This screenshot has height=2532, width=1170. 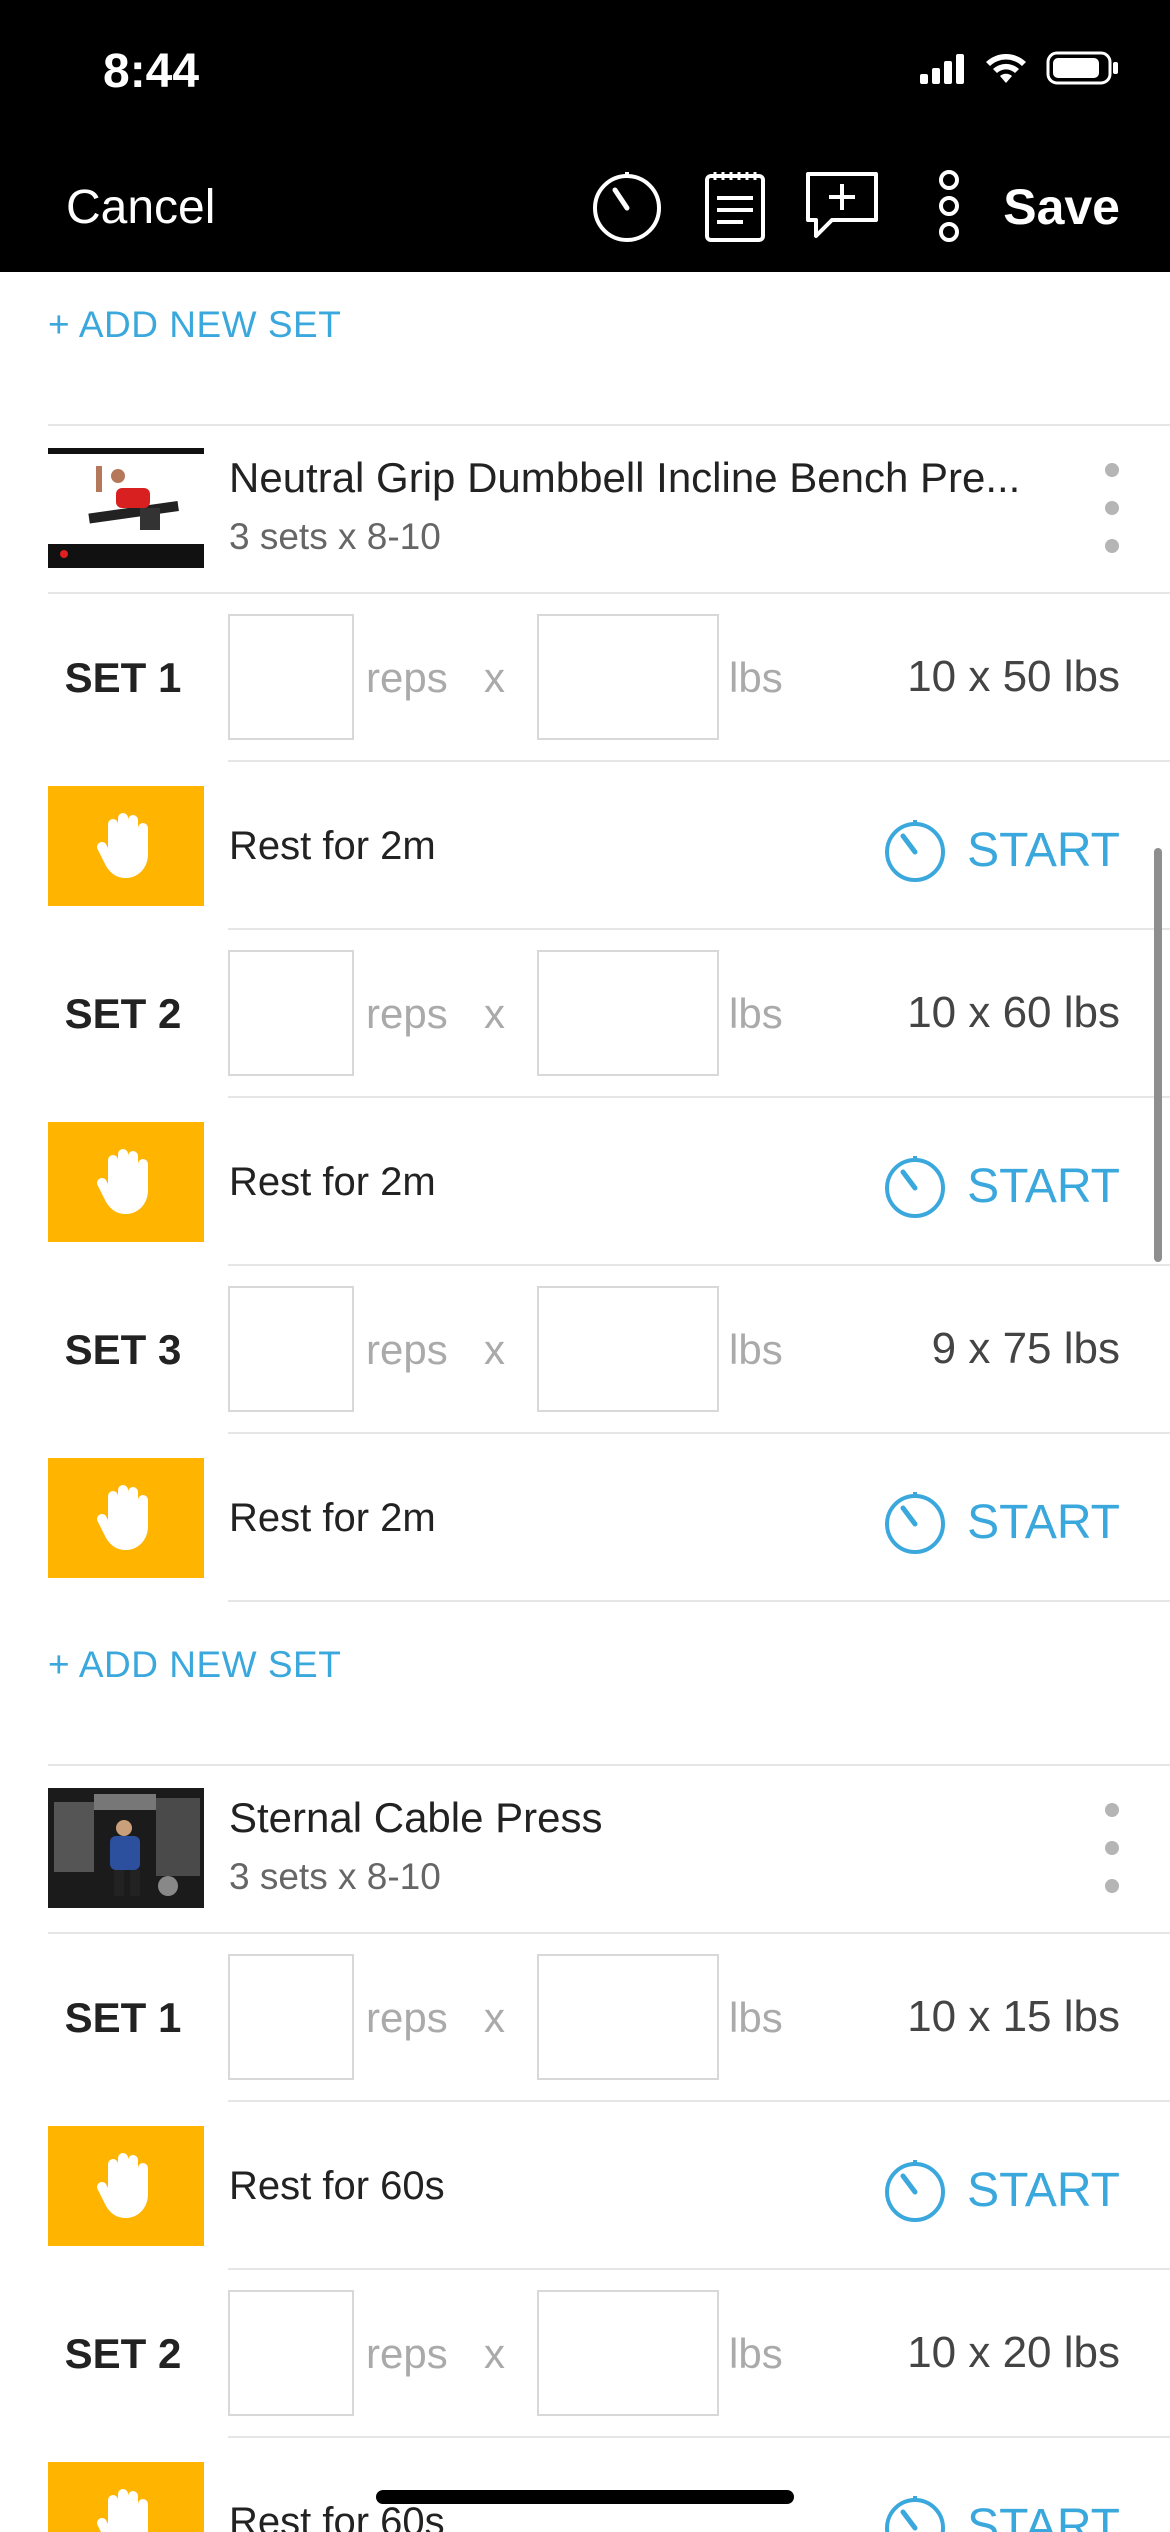 What do you see at coordinates (1006, 68) in the screenshot?
I see `wifi-icon` at bounding box center [1006, 68].